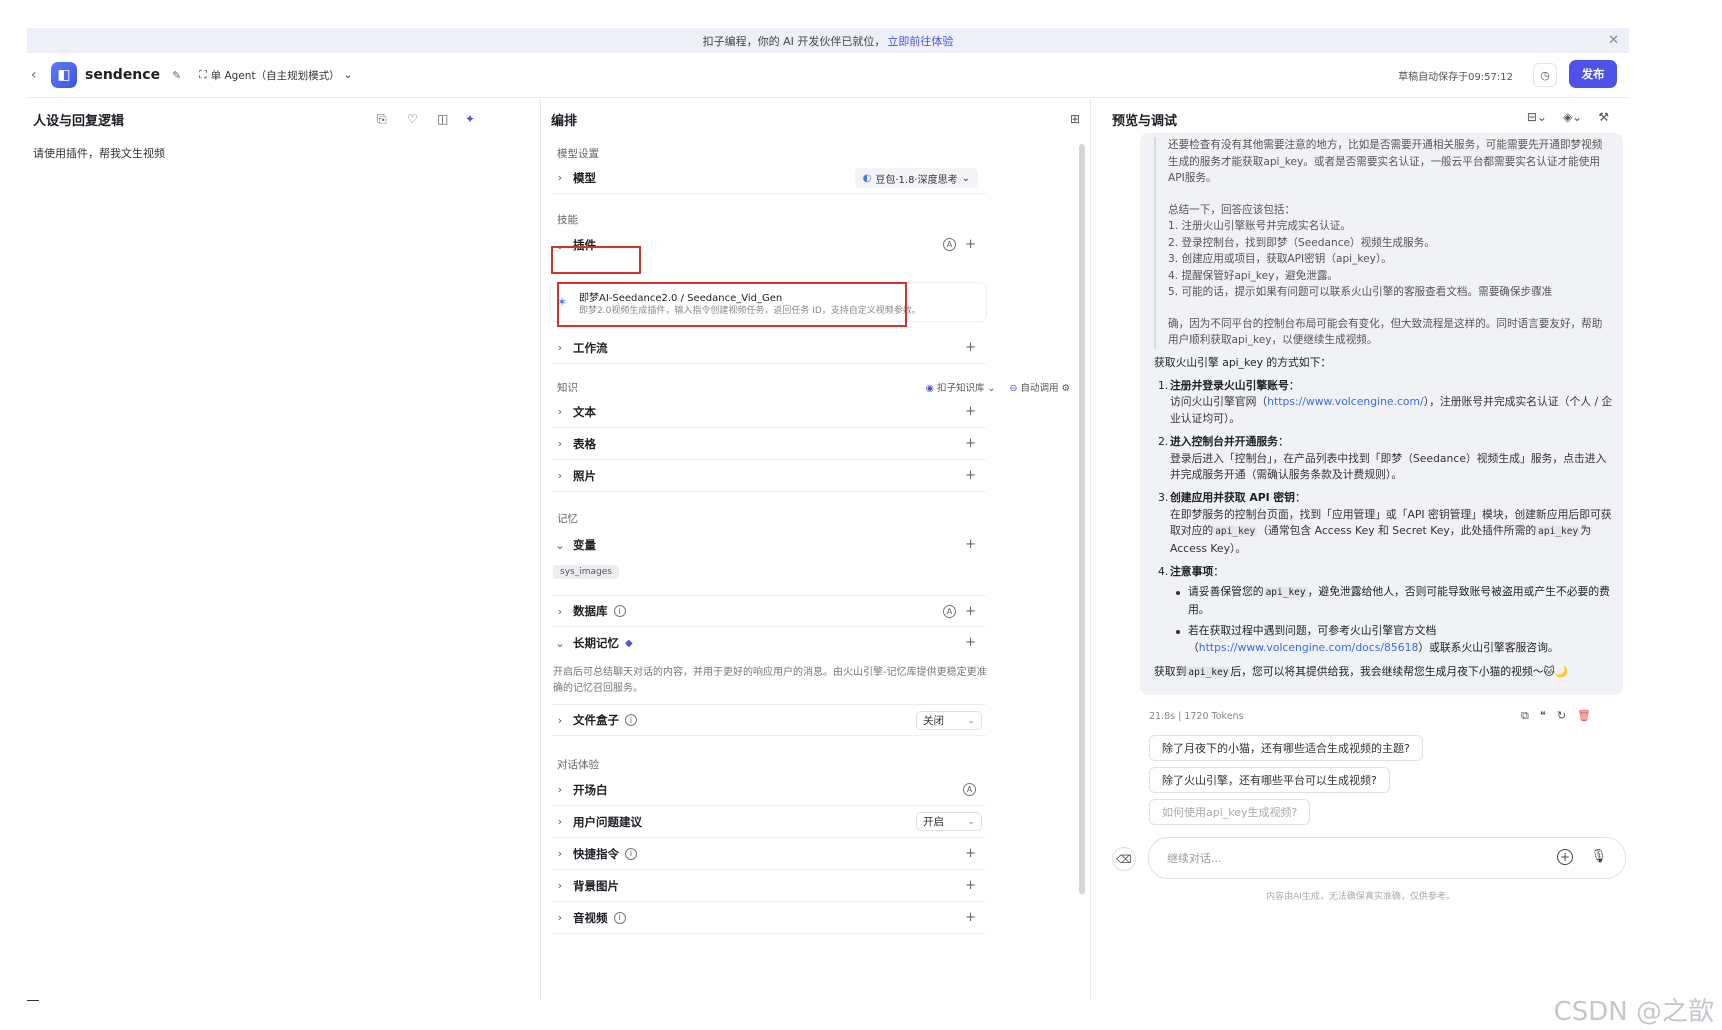 This screenshot has height=1030, width=1722. What do you see at coordinates (1232, 497) in the screenshot?
I see `step-3-title: 创建应用并获取 API 密钥` at bounding box center [1232, 497].